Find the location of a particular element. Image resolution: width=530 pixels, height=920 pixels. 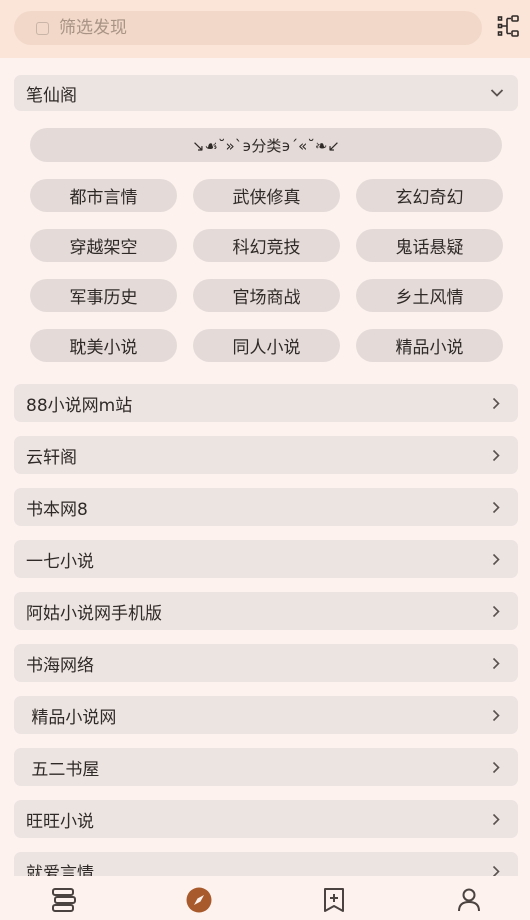

search-icon is located at coordinates (42, 28).